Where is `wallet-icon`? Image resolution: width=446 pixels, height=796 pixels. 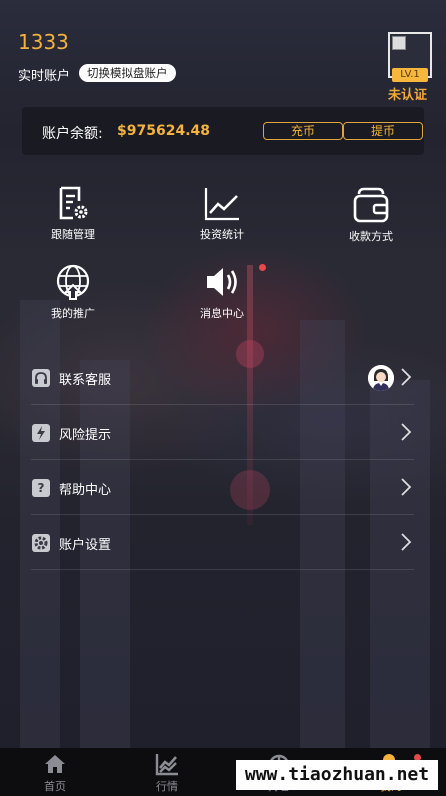
wallet-icon is located at coordinates (371, 205).